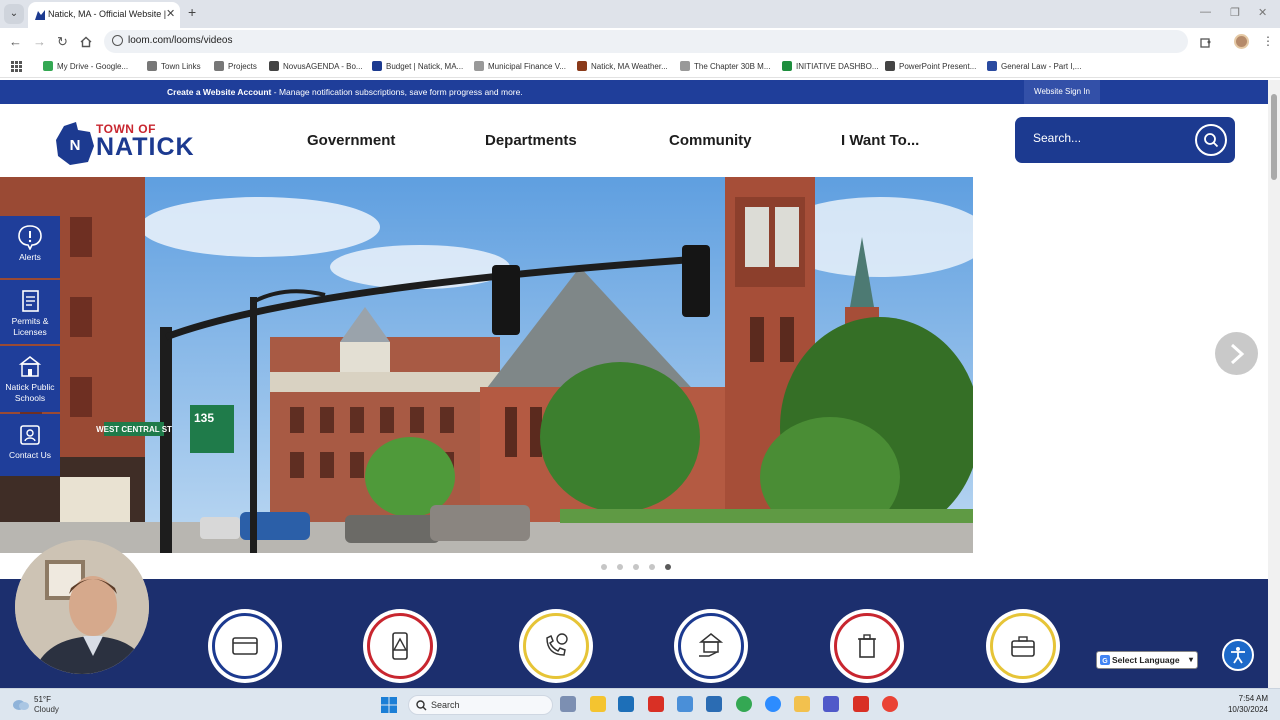 This screenshot has height=720, width=1280. I want to click on tab-search-button: ⌄, so click(14, 14).